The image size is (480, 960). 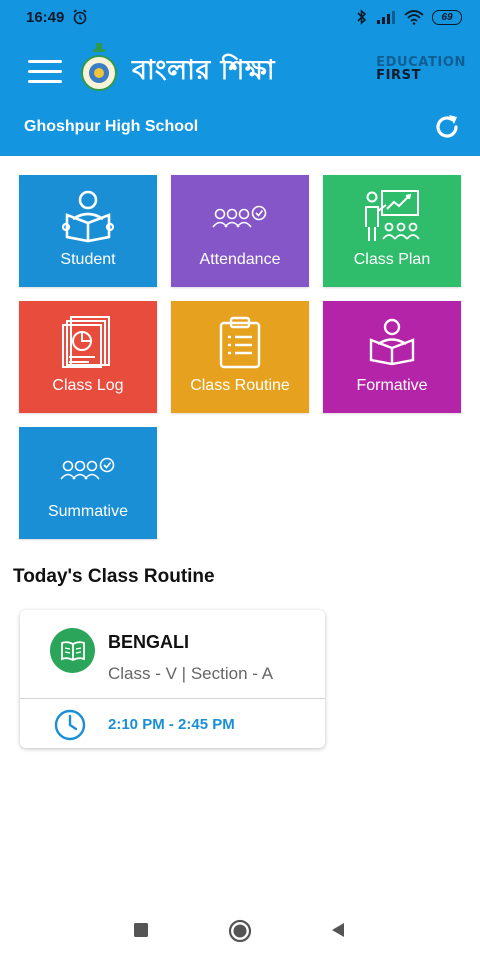 What do you see at coordinates (240, 342) in the screenshot?
I see `clipboard-list-icon` at bounding box center [240, 342].